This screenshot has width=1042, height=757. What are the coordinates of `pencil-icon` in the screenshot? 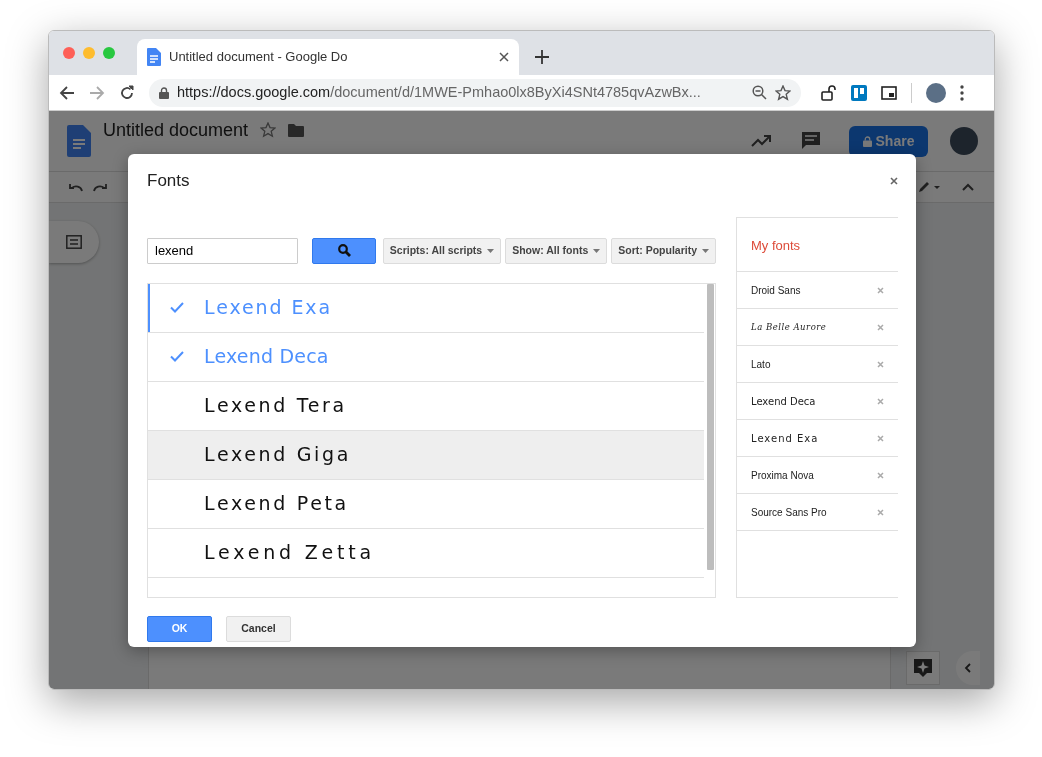 It's located at (929, 187).